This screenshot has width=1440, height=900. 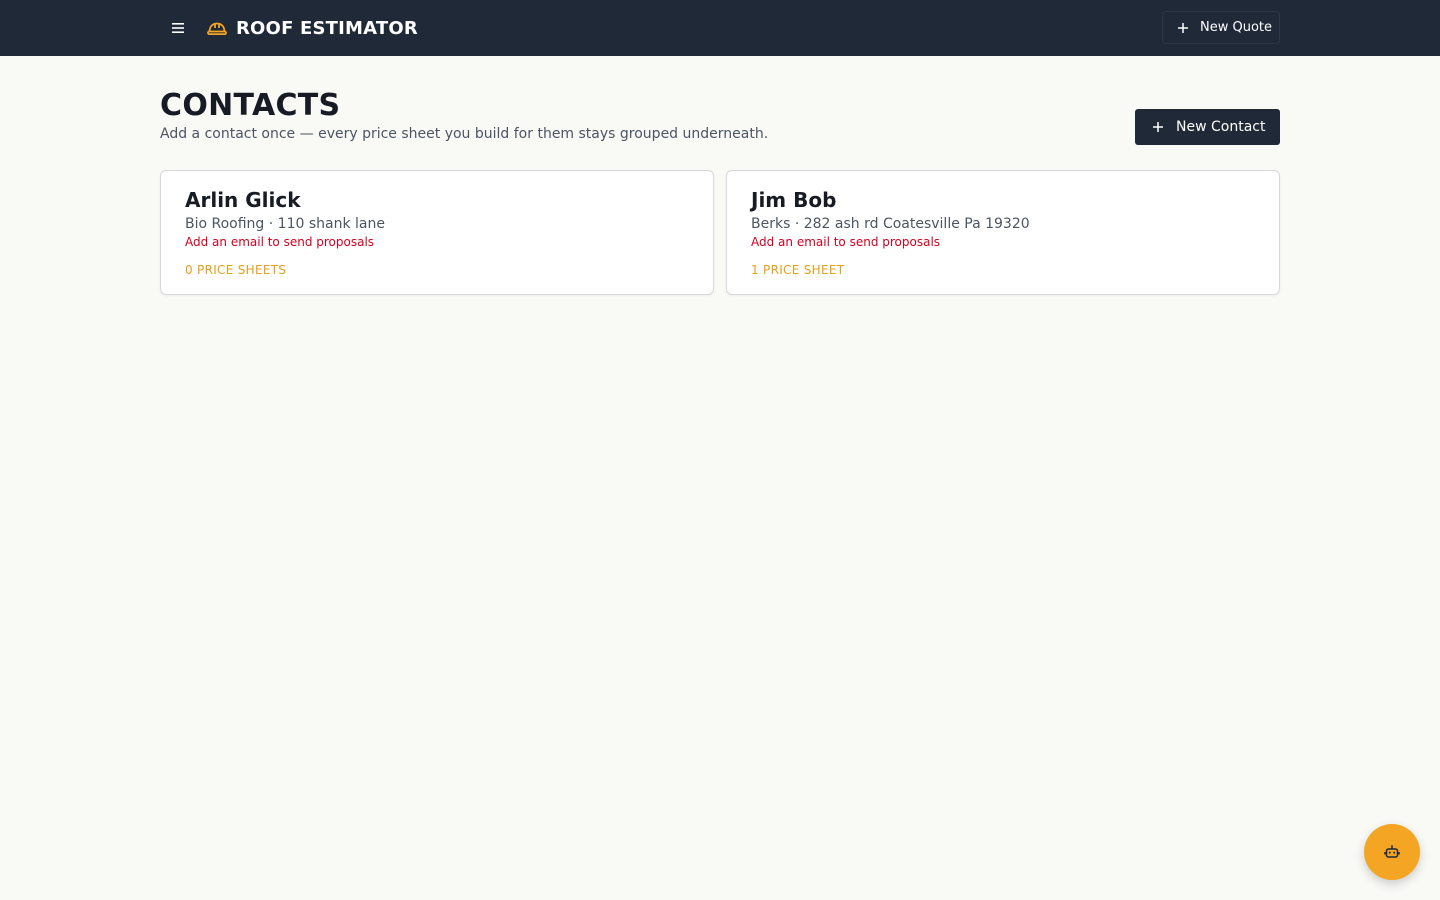 What do you see at coordinates (890, 224) in the screenshot?
I see `contact-details: Berks · 282 ash rd Coatesville Pa 19320` at bounding box center [890, 224].